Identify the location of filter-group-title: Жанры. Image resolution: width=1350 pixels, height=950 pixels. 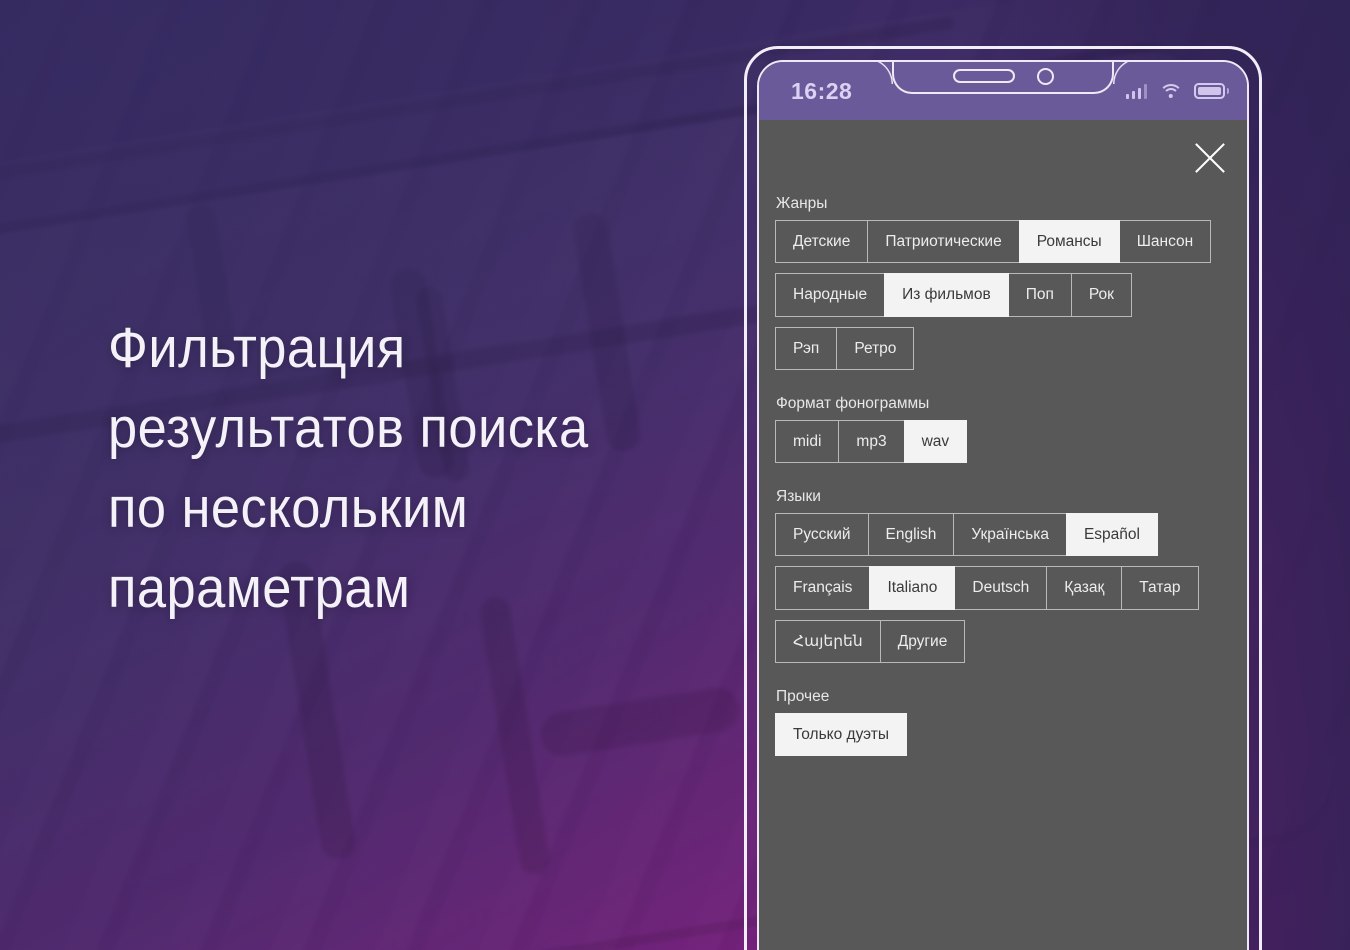
(802, 203).